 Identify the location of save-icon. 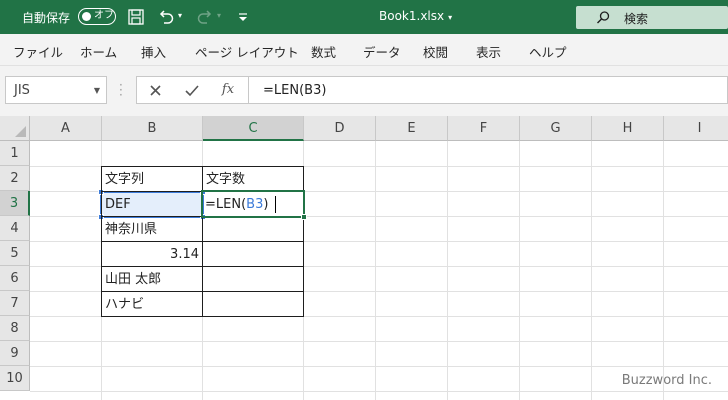
(136, 17).